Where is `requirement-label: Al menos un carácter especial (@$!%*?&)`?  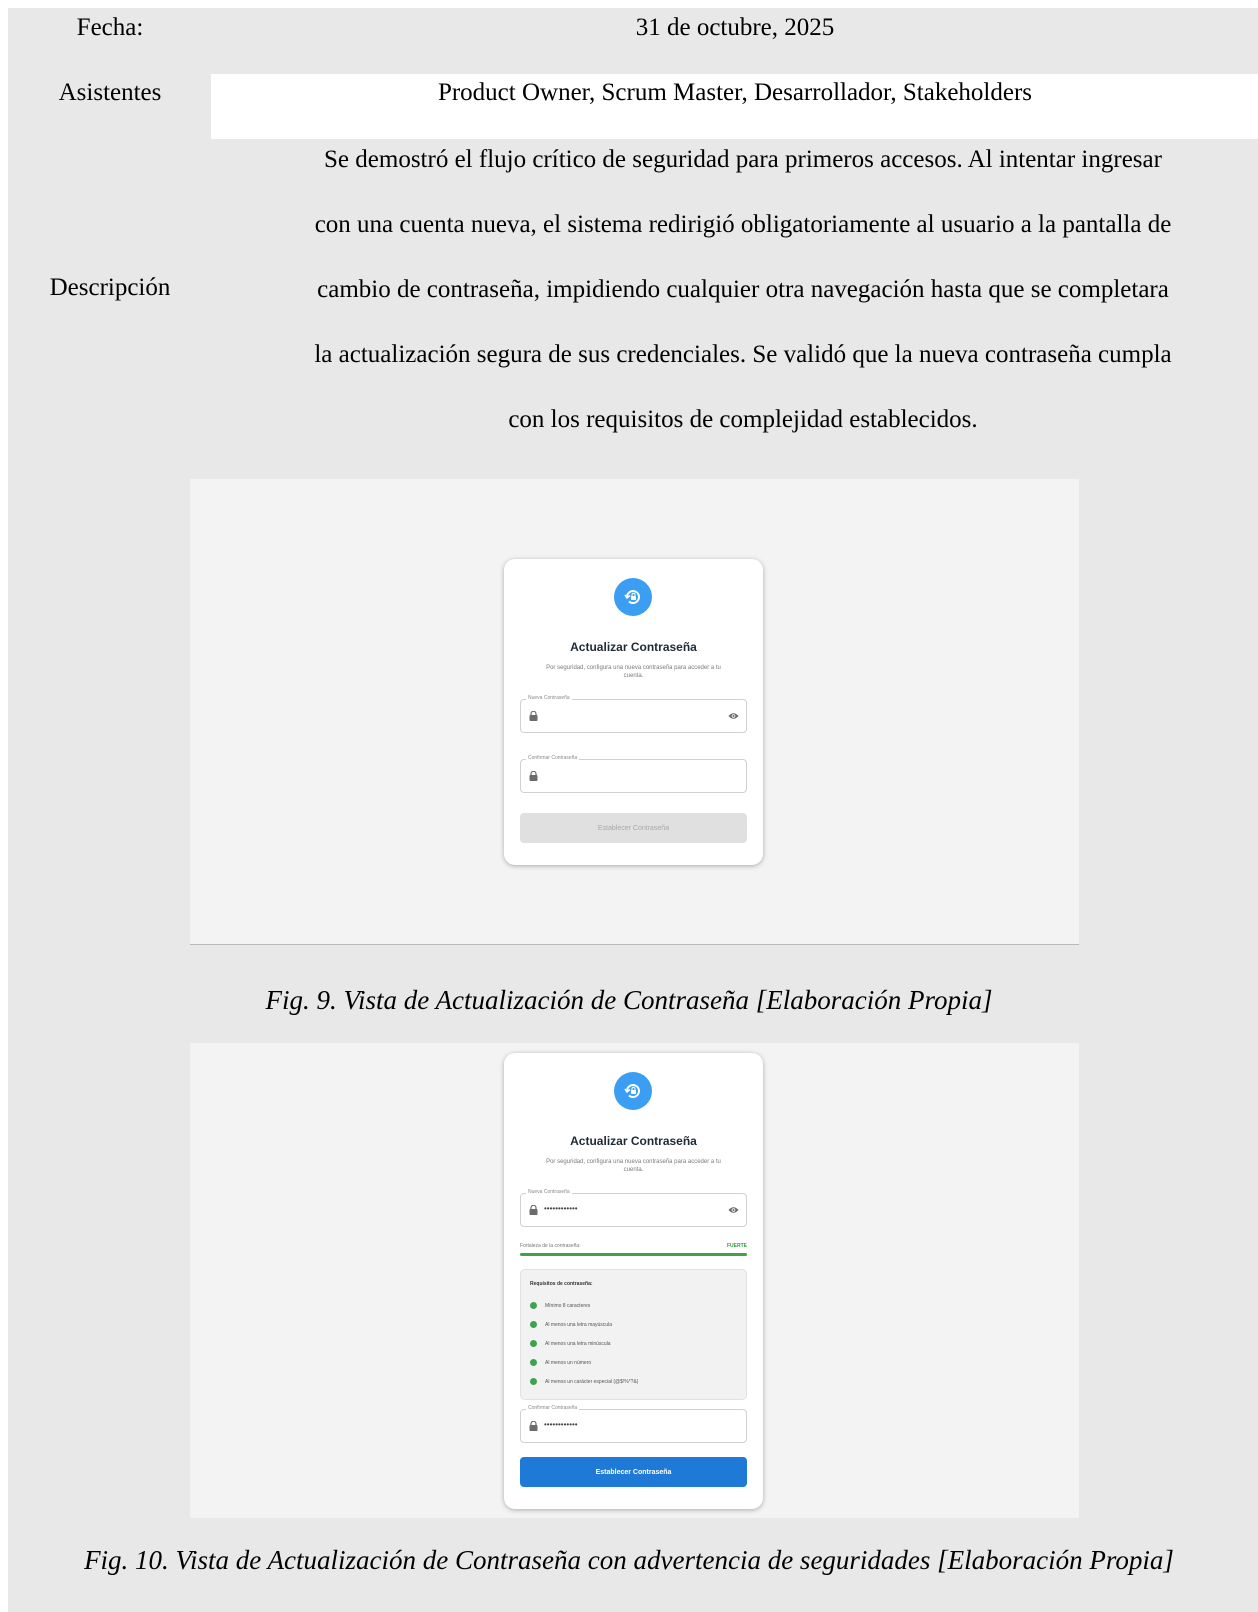 requirement-label: Al menos un carácter especial (@$!%*?&) is located at coordinates (592, 1381).